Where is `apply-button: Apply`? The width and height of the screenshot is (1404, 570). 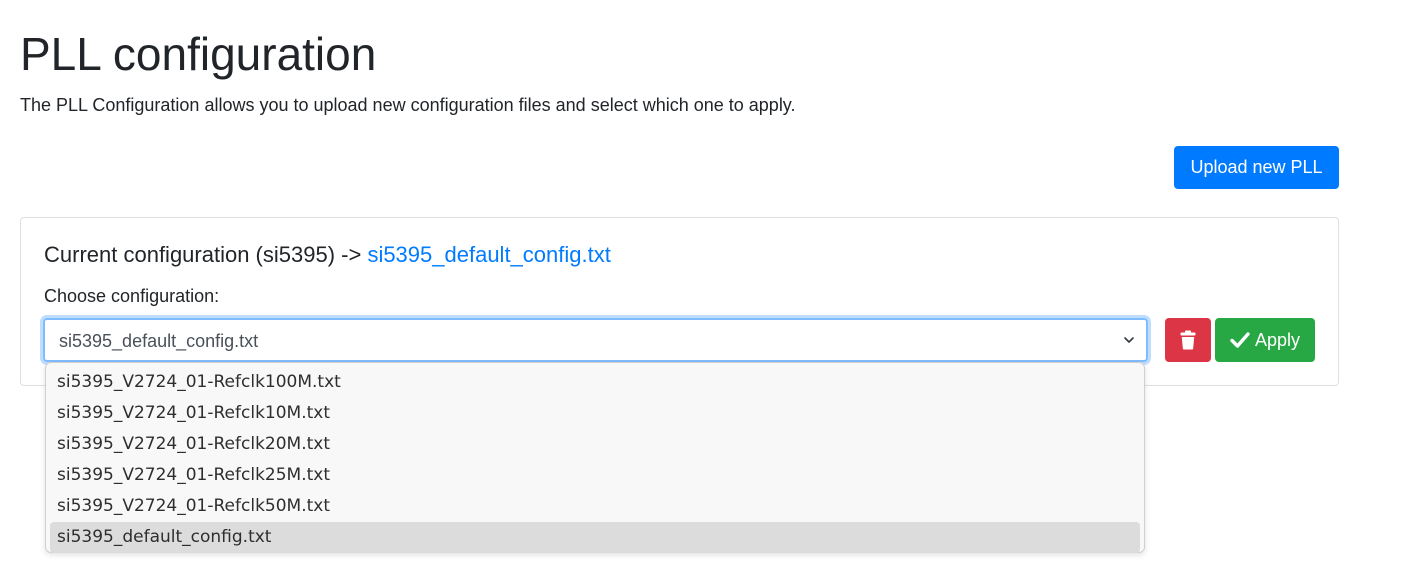
apply-button: Apply is located at coordinates (1265, 340).